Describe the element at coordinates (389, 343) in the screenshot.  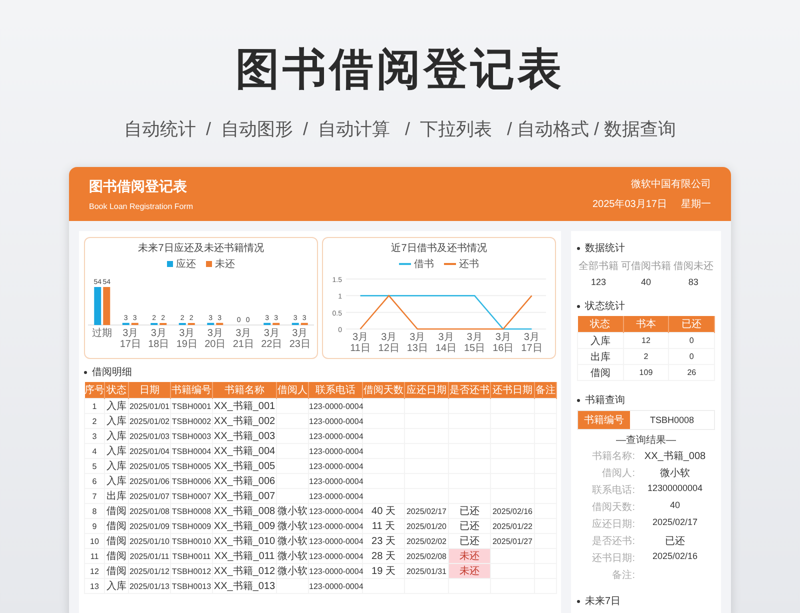
I see `axis-label: 3月12日` at that location.